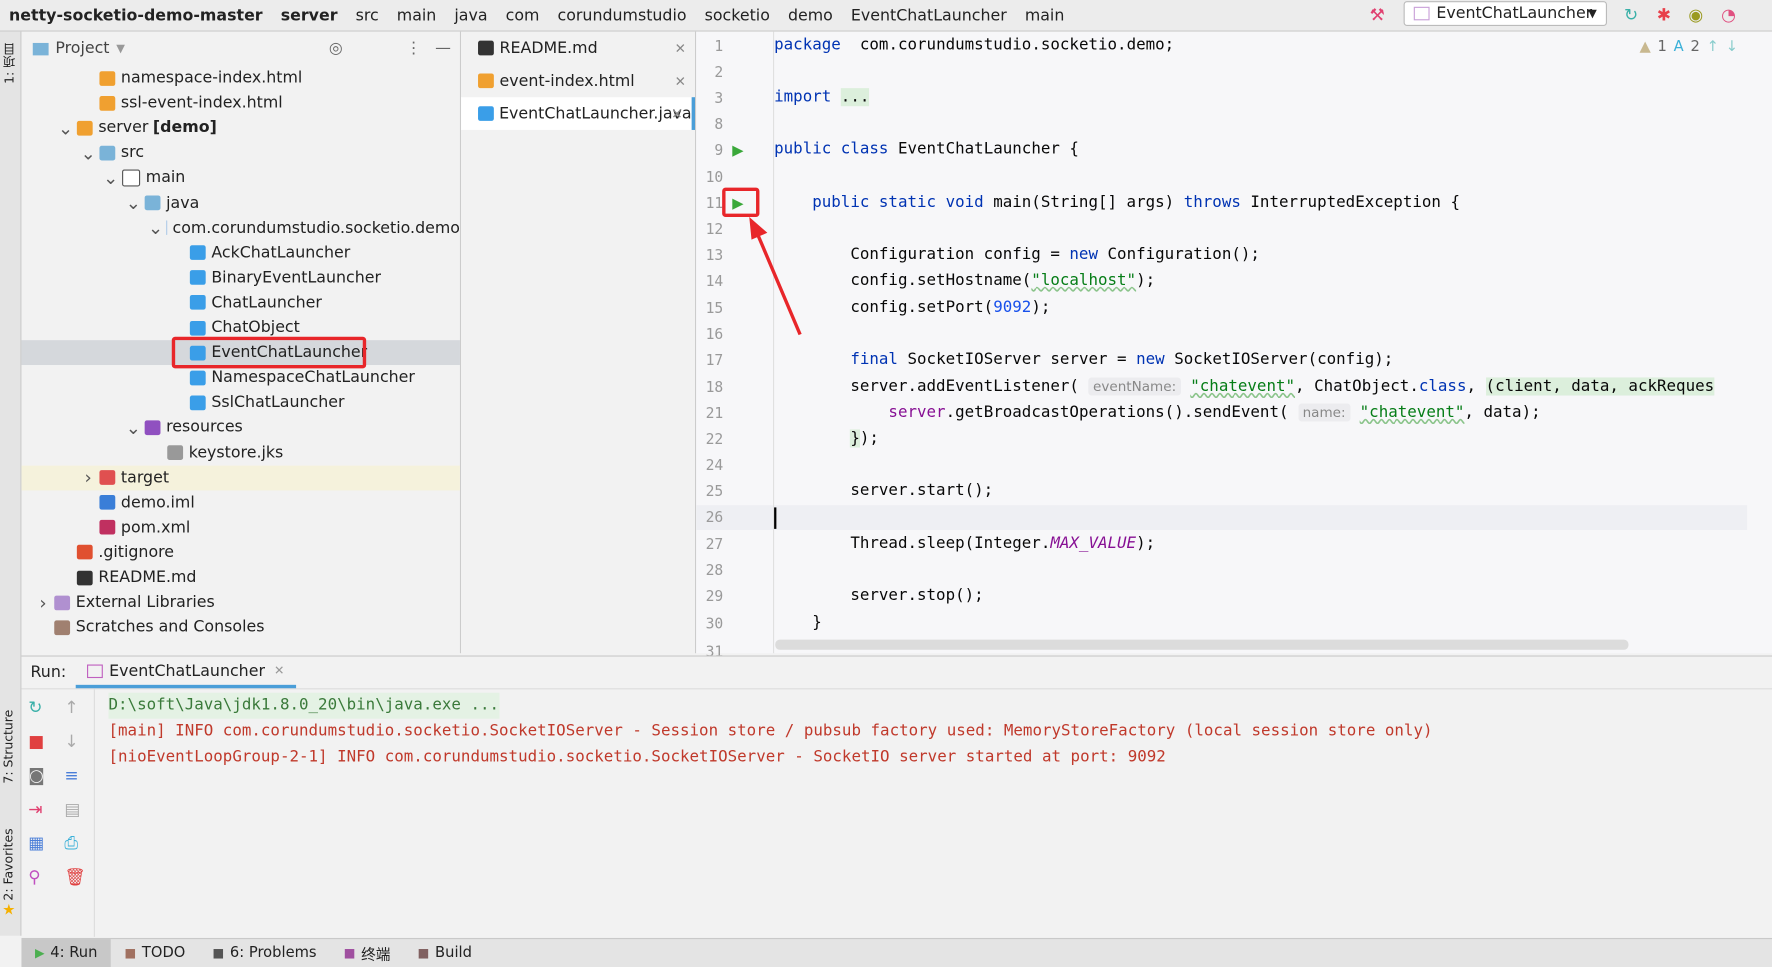 This screenshot has height=967, width=1772. I want to click on favorites-tool-tab: 2: Favorites, so click(8, 864).